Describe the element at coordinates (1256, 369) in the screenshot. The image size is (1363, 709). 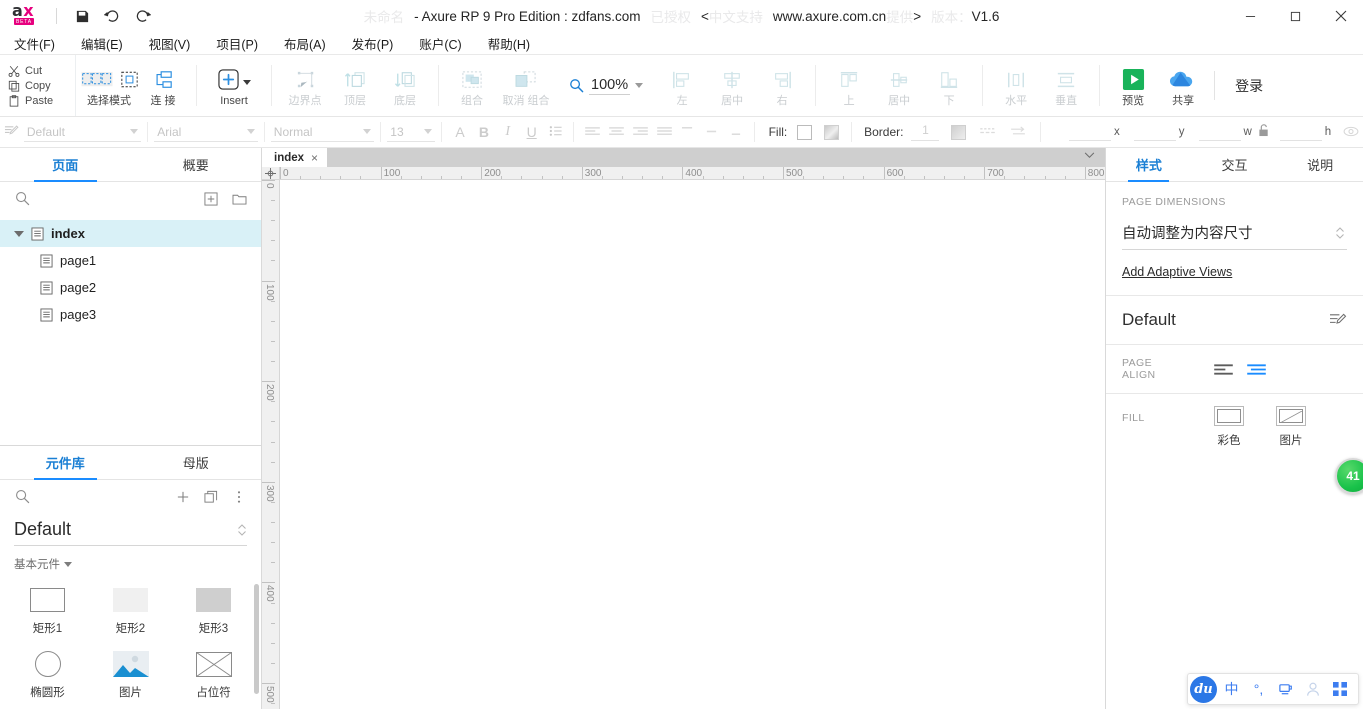
I see `align-center-icon` at that location.